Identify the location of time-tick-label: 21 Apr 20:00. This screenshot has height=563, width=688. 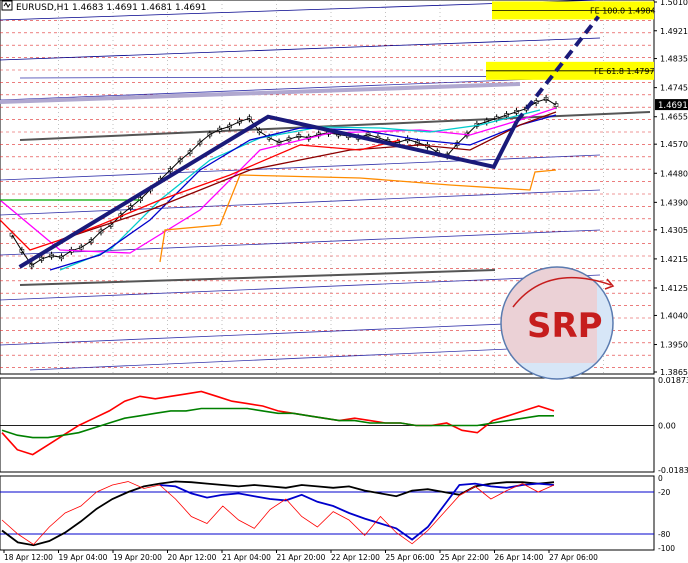
(301, 557).